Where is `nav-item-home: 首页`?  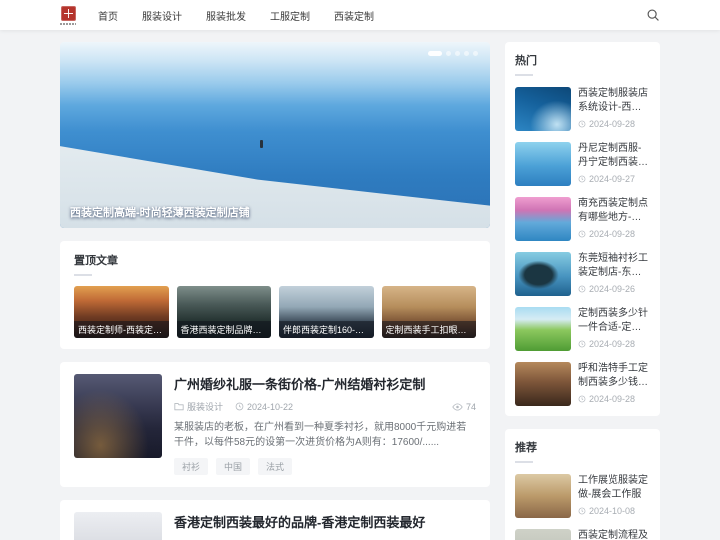 nav-item-home: 首页 is located at coordinates (108, 15).